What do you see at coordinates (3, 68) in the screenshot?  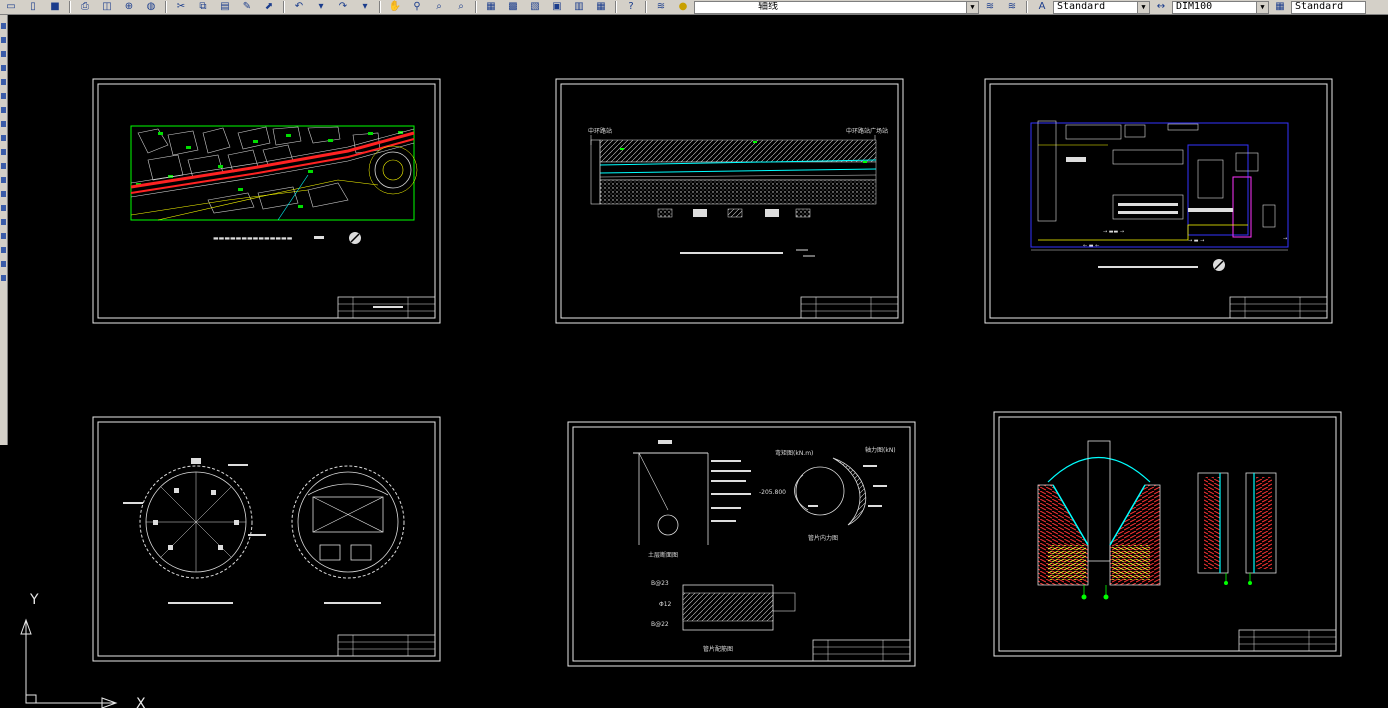 I see `polygon-icon` at bounding box center [3, 68].